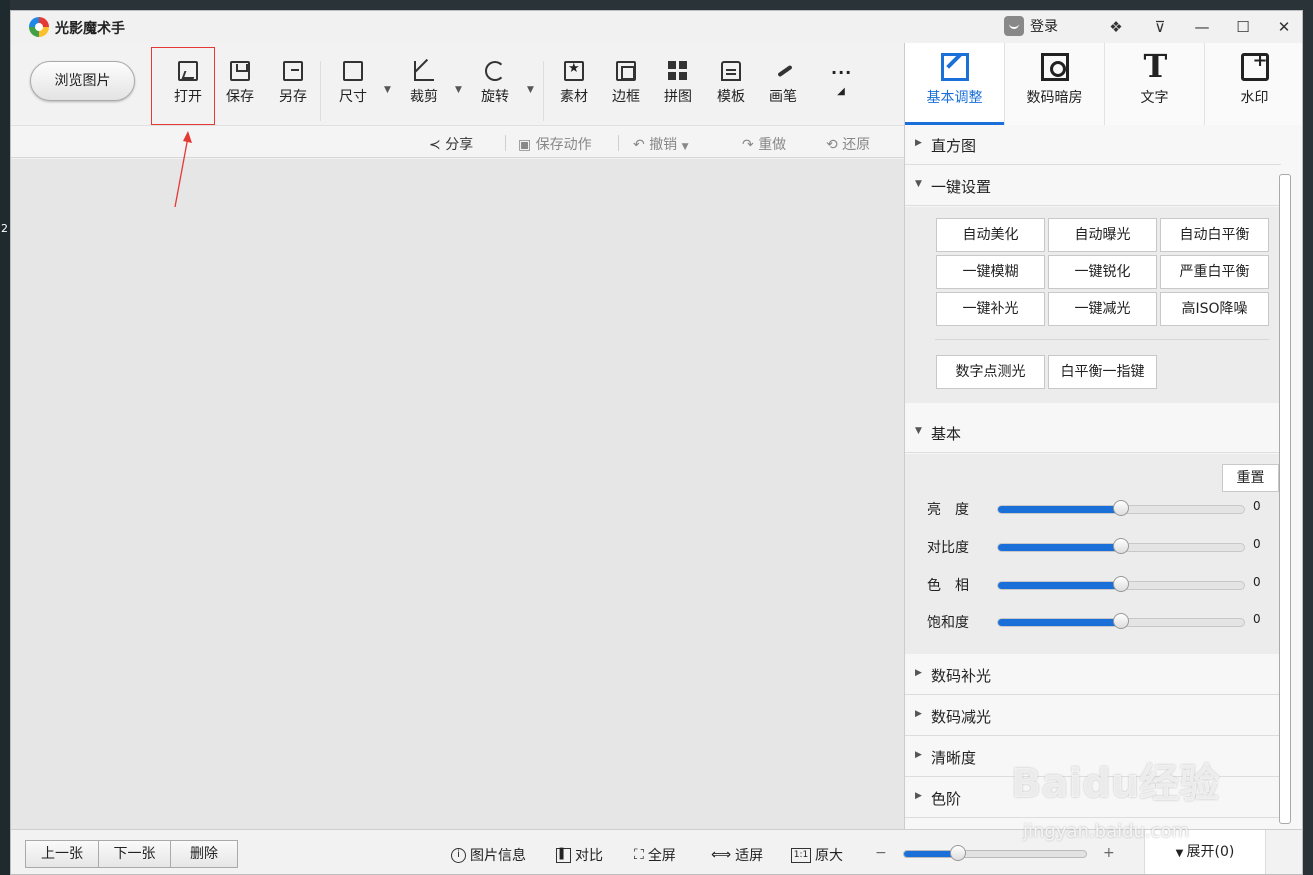 This screenshot has height=875, width=1313. Describe the element at coordinates (563, 855) in the screenshot. I see `compare-icon: ▌` at that location.